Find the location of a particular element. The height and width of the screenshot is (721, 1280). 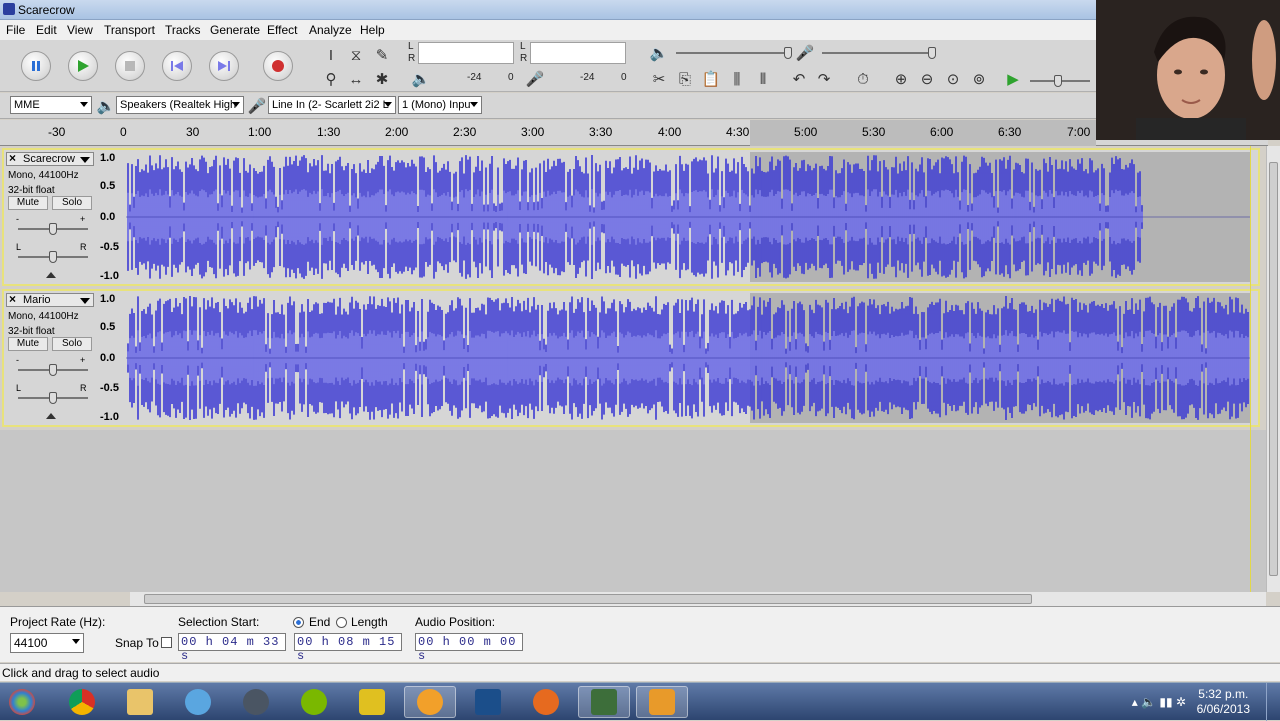

play-speed-slider is located at coordinates (1060, 81).